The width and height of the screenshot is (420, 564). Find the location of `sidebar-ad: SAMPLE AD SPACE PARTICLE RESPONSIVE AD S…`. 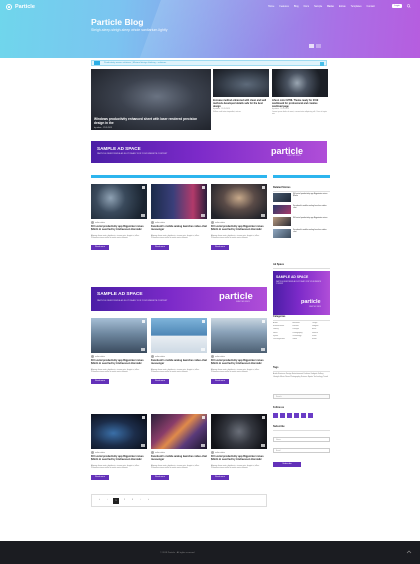

sidebar-ad: SAMPLE AD SPACE PARTICLE RESPONSIVE AD S… is located at coordinates (301, 293).